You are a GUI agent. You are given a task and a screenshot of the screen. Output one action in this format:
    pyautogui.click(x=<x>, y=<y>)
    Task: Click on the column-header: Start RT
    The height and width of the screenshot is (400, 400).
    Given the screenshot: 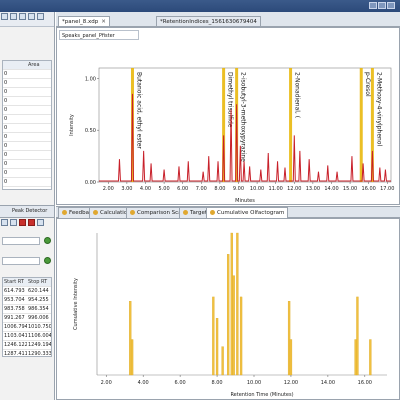 What is the action you would take?
    pyautogui.click(x=15, y=282)
    